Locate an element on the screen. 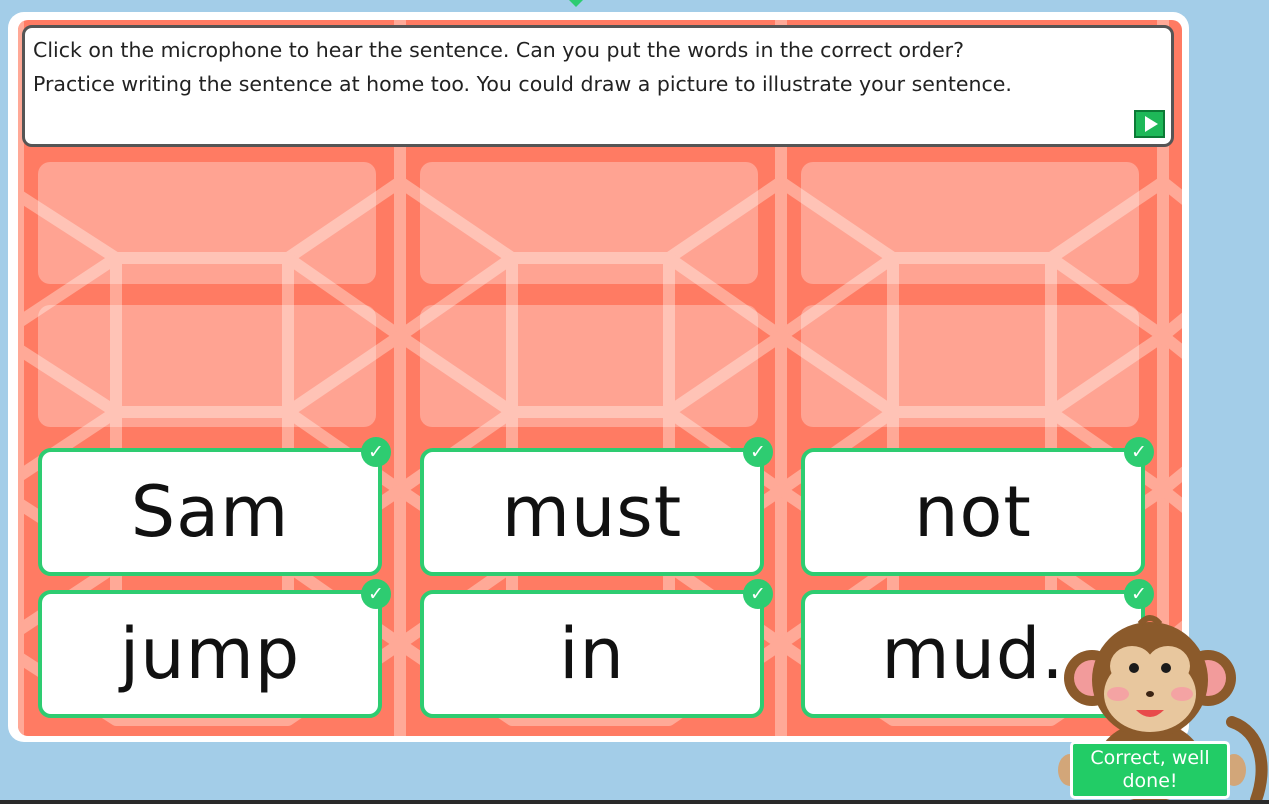 Image resolution: width=1269 pixels, height=804 pixels. word-text: mud. is located at coordinates (973, 654).